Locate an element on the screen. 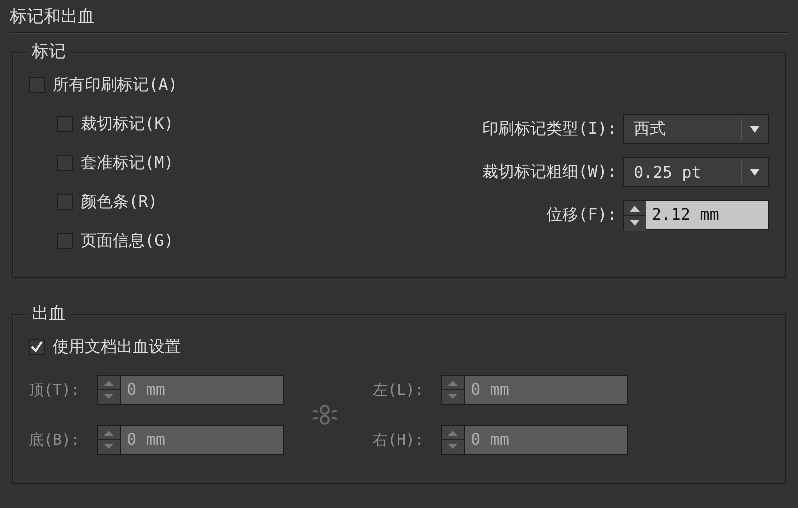 Image resolution: width=798 pixels, height=508 pixels. field-label: 印刷标记类型(I): is located at coordinates (549, 129).